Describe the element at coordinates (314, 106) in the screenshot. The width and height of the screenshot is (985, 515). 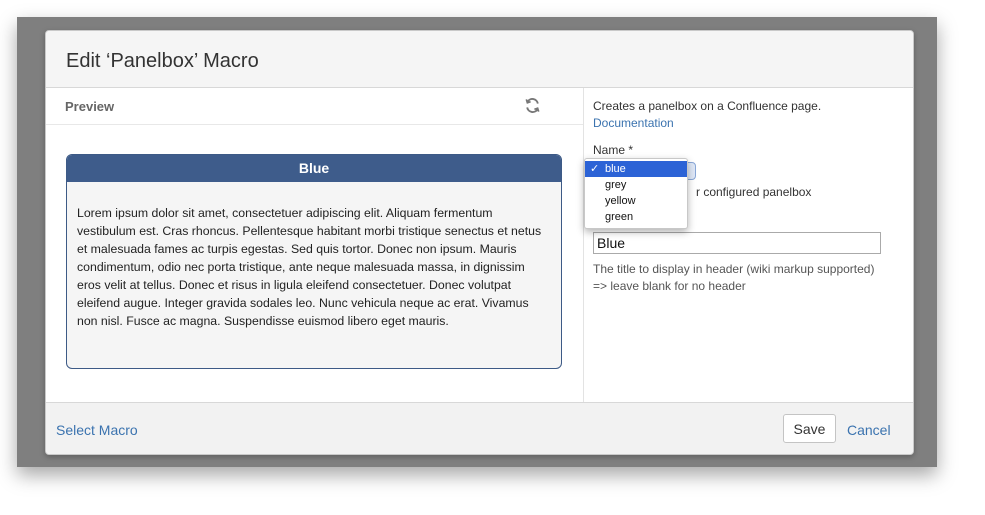
I see `preview-toolbar: Preview` at that location.